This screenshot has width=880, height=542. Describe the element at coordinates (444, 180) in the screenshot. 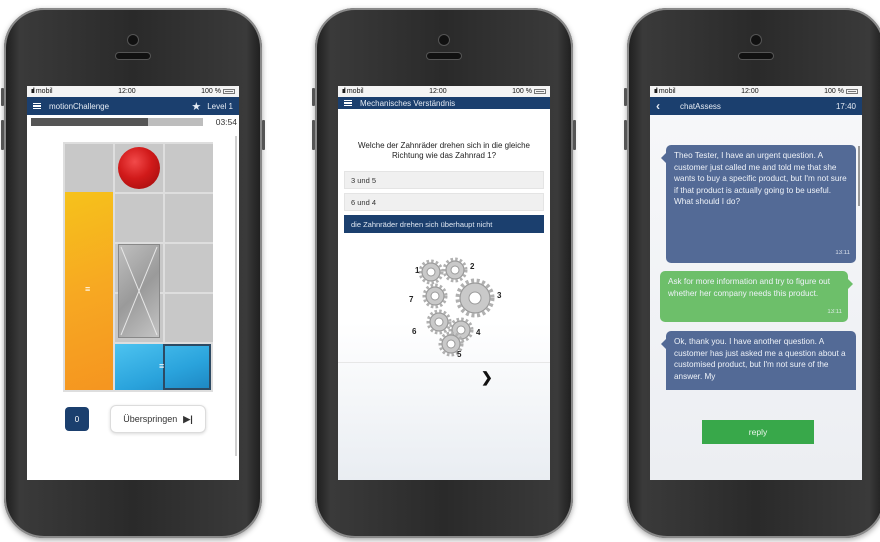

I see `answer-option: 3 und 5` at that location.